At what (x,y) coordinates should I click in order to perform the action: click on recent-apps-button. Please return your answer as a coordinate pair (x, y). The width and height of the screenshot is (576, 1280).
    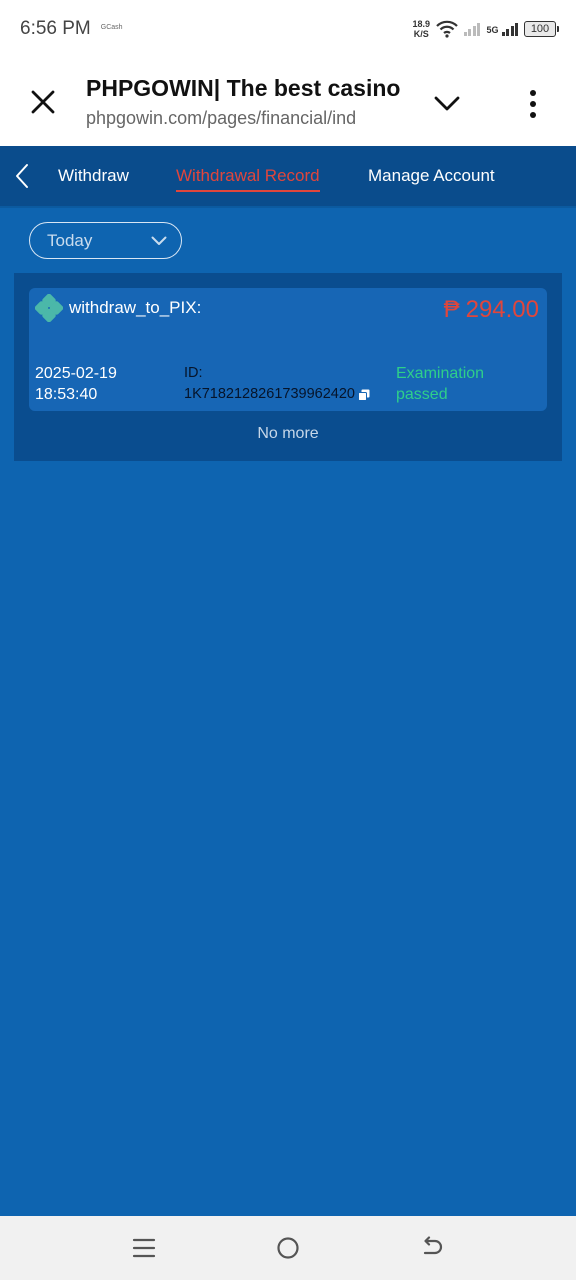
    Looking at the image, I should click on (144, 1248).